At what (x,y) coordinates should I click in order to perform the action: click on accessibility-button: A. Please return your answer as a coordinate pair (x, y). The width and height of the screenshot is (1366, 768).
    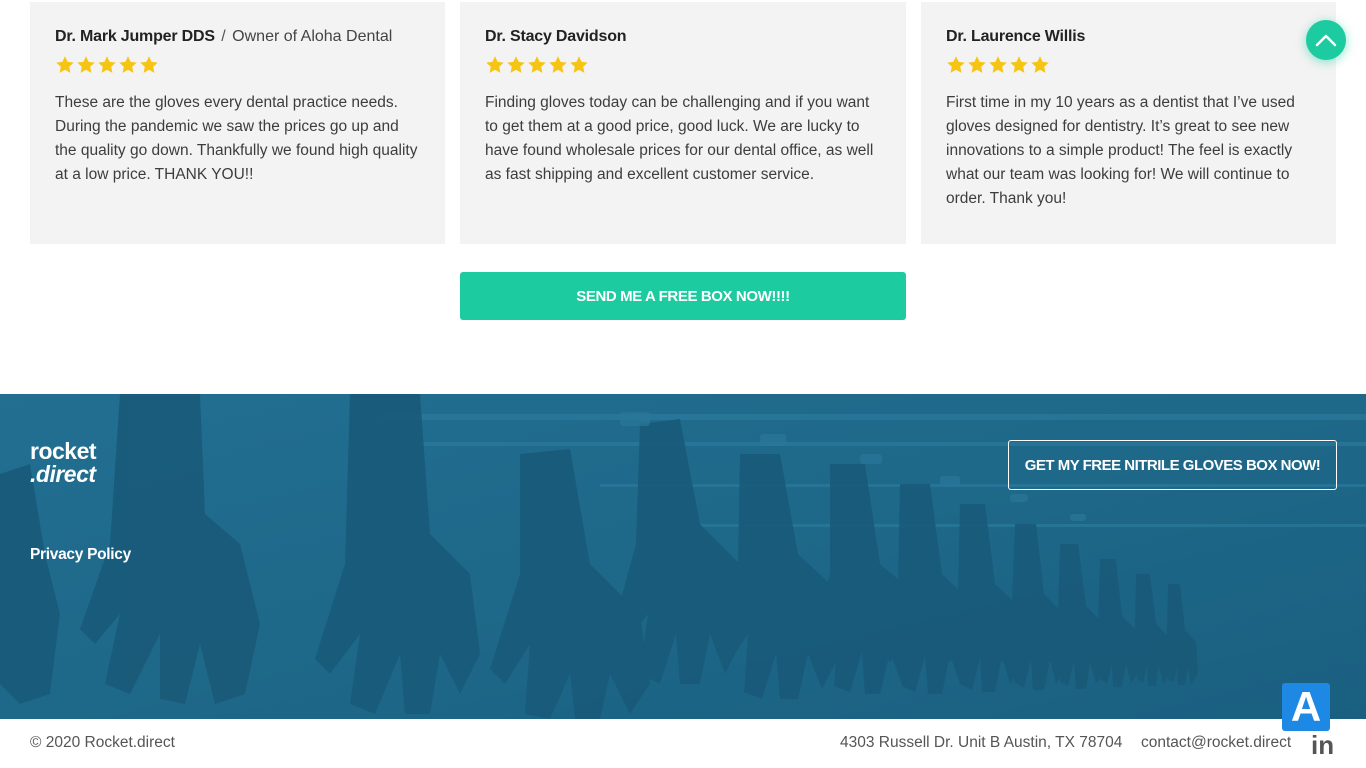
    Looking at the image, I should click on (1306, 707).